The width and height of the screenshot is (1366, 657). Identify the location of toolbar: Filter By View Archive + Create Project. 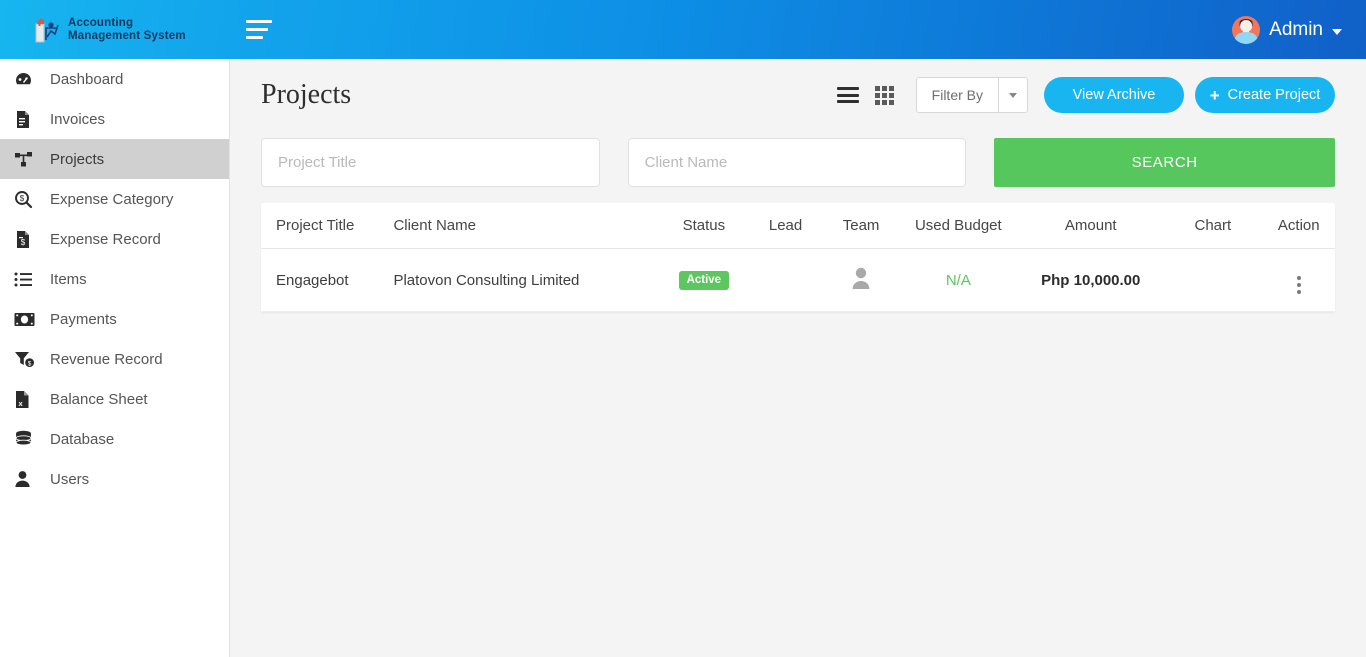
(1085, 95).